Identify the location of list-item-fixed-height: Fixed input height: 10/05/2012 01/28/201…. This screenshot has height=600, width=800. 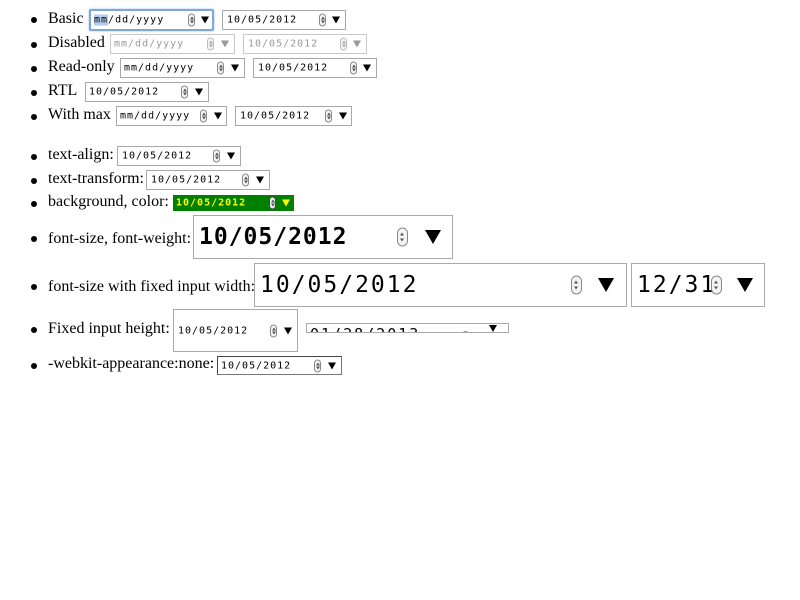
(400, 331).